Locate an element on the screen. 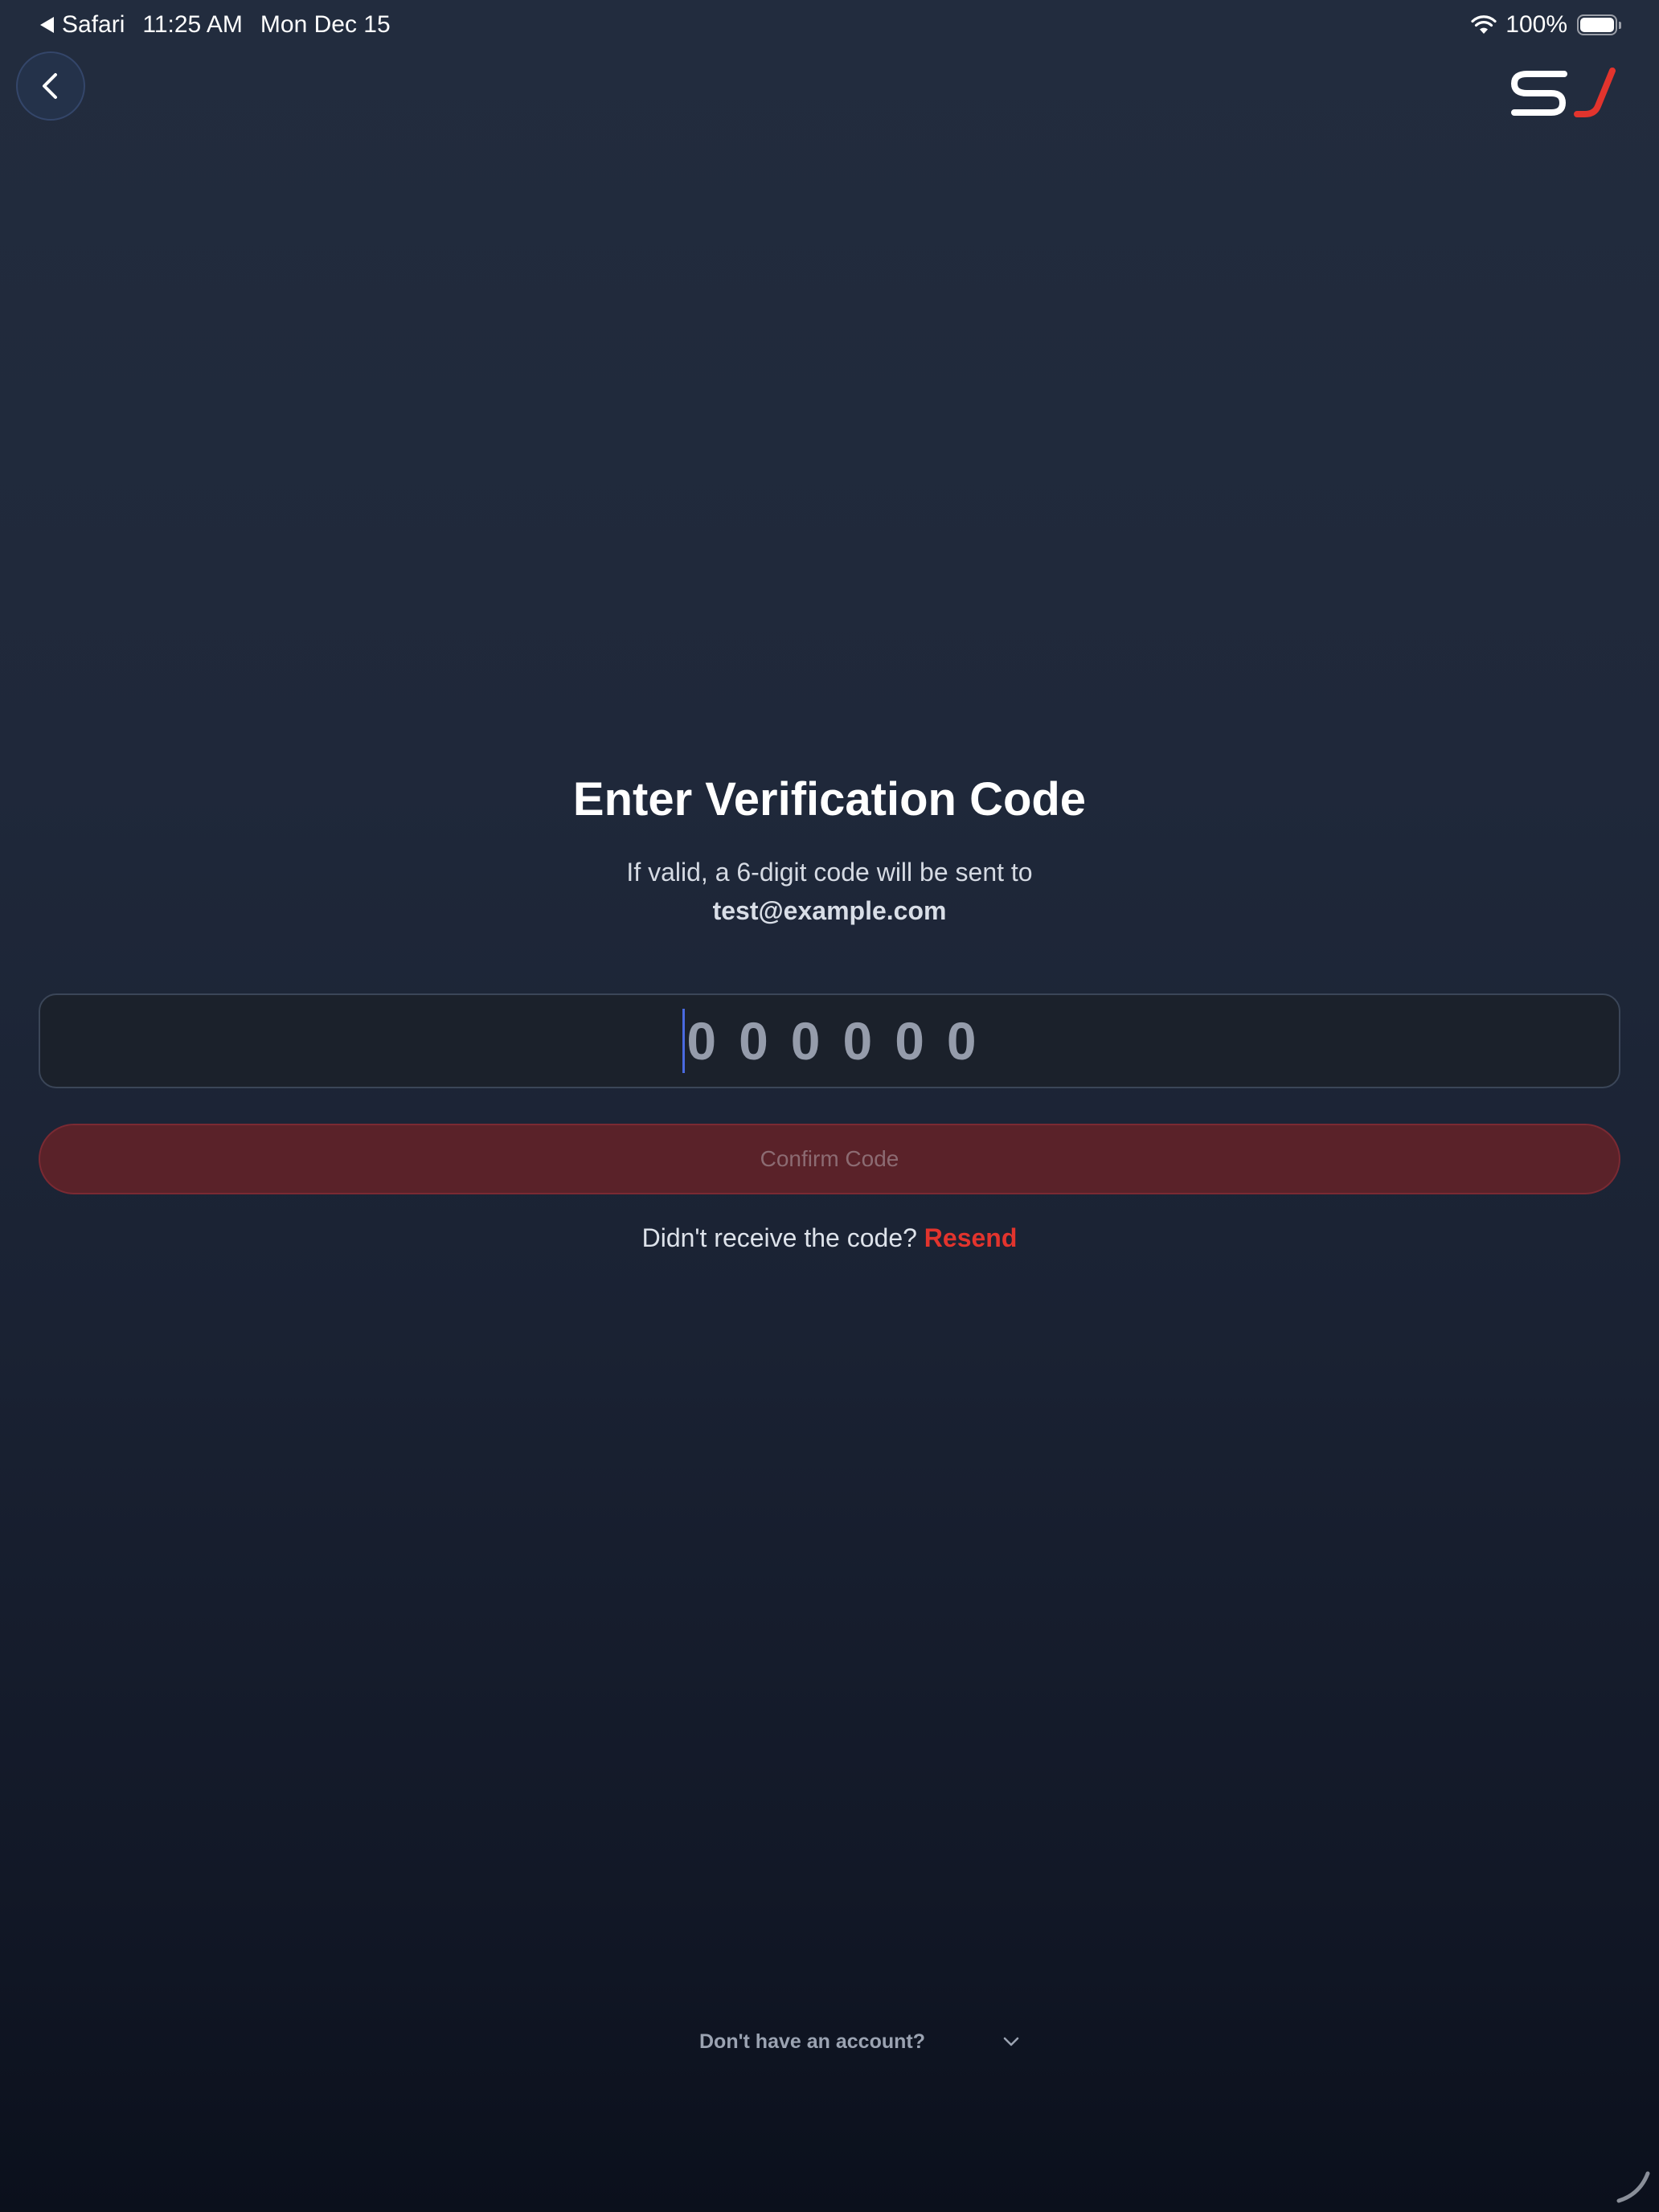 The height and width of the screenshot is (2212, 1659). email-address: test@example.com is located at coordinates (829, 910).